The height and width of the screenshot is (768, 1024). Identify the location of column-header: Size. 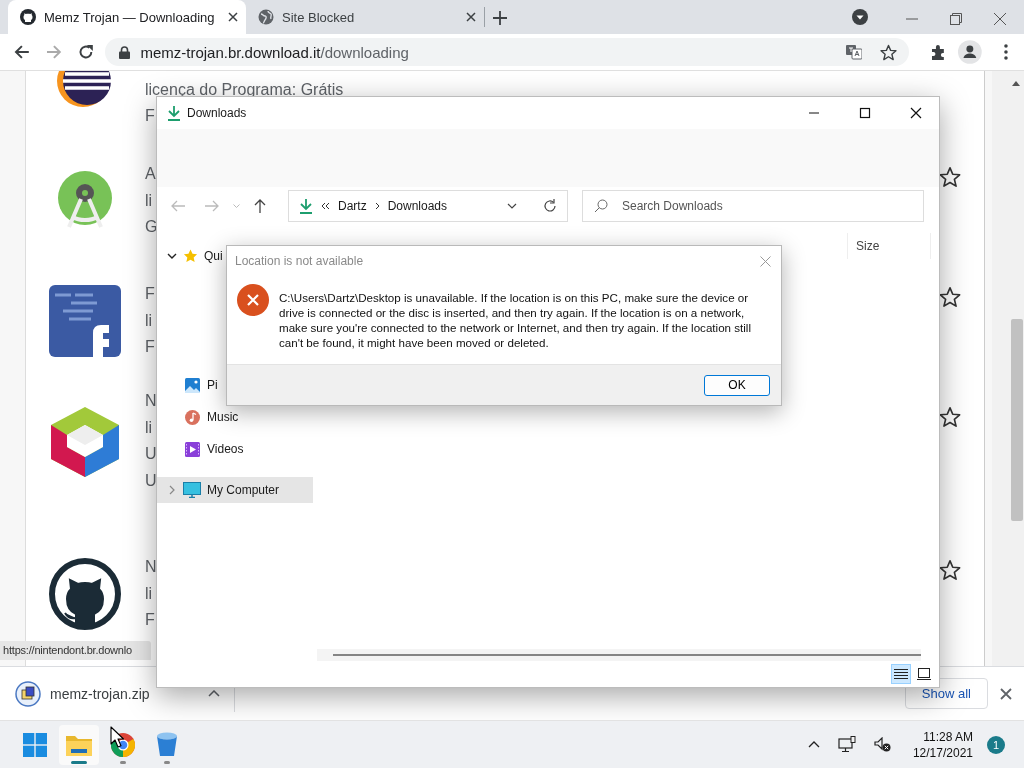
(889, 246).